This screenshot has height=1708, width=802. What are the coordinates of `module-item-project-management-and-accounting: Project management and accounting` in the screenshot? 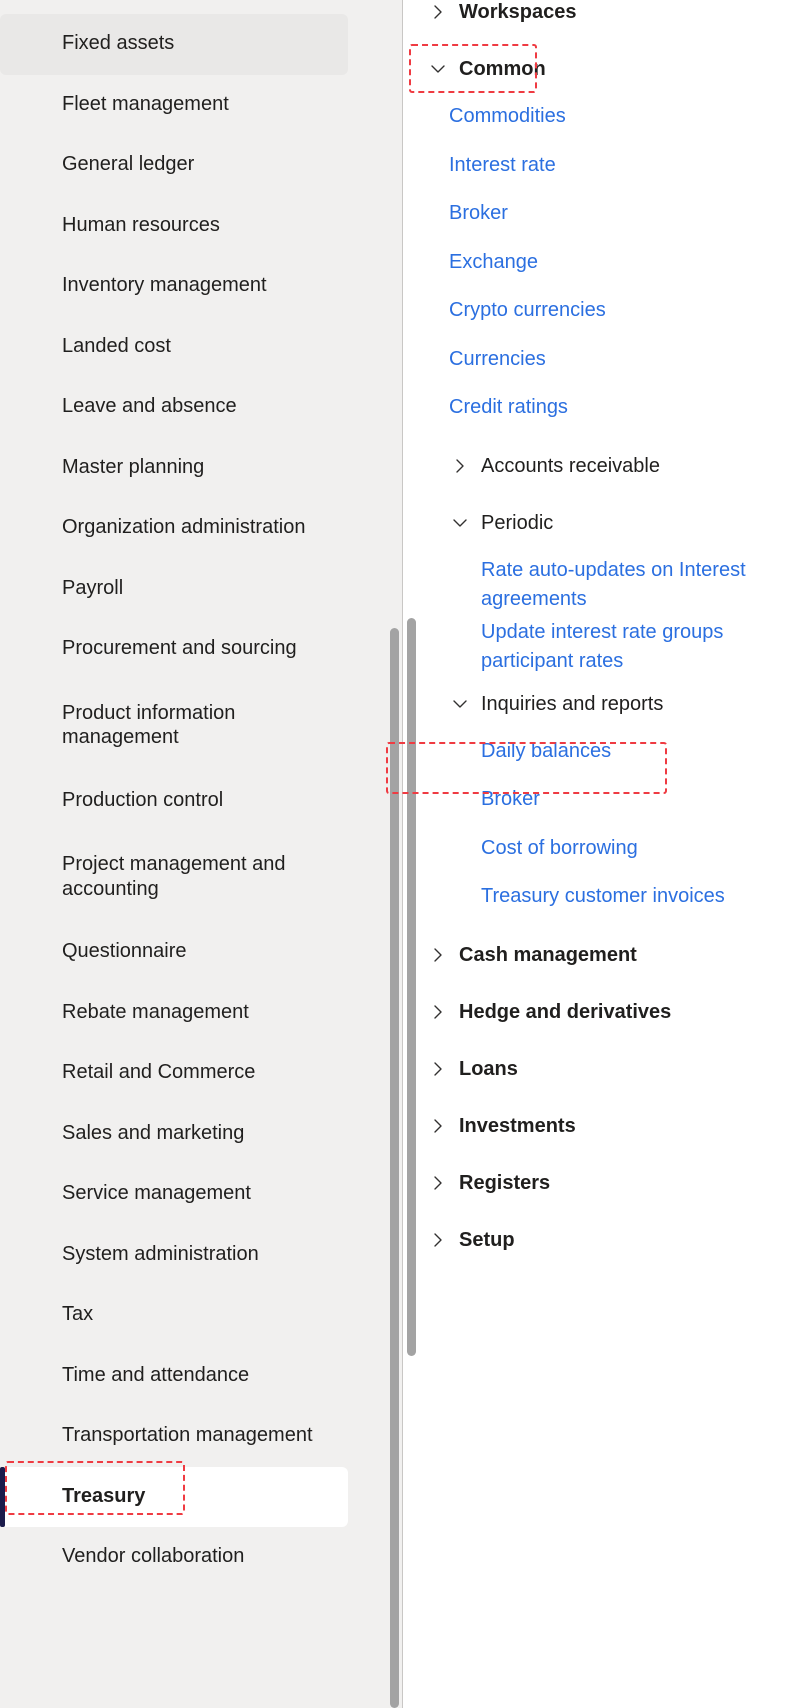 It's located at (174, 876).